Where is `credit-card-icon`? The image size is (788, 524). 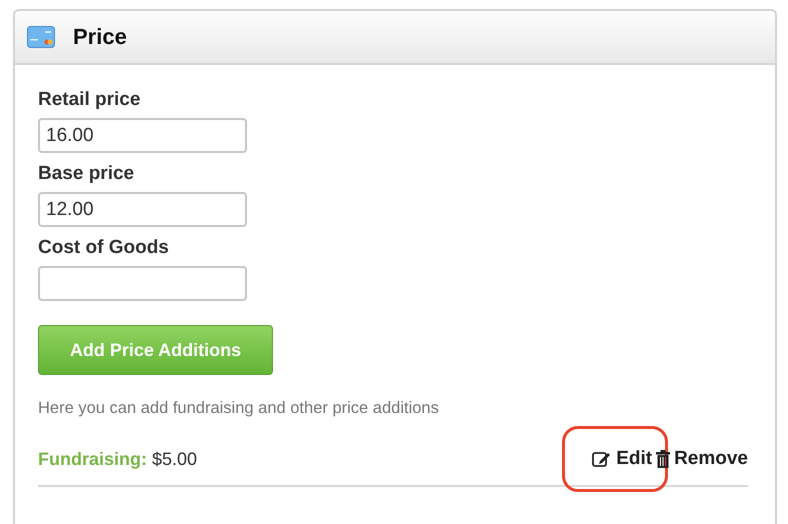
credit-card-icon is located at coordinates (41, 37).